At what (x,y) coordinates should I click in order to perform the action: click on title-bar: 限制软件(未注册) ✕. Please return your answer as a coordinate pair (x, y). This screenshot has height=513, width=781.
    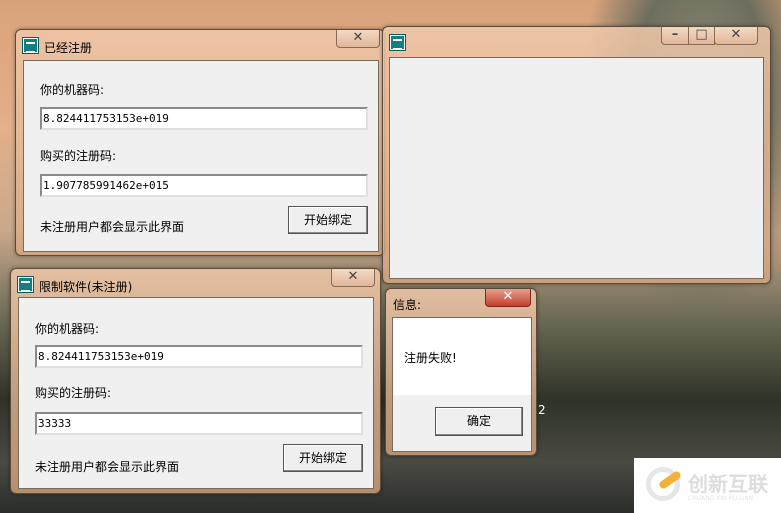
    Looking at the image, I should click on (195, 284).